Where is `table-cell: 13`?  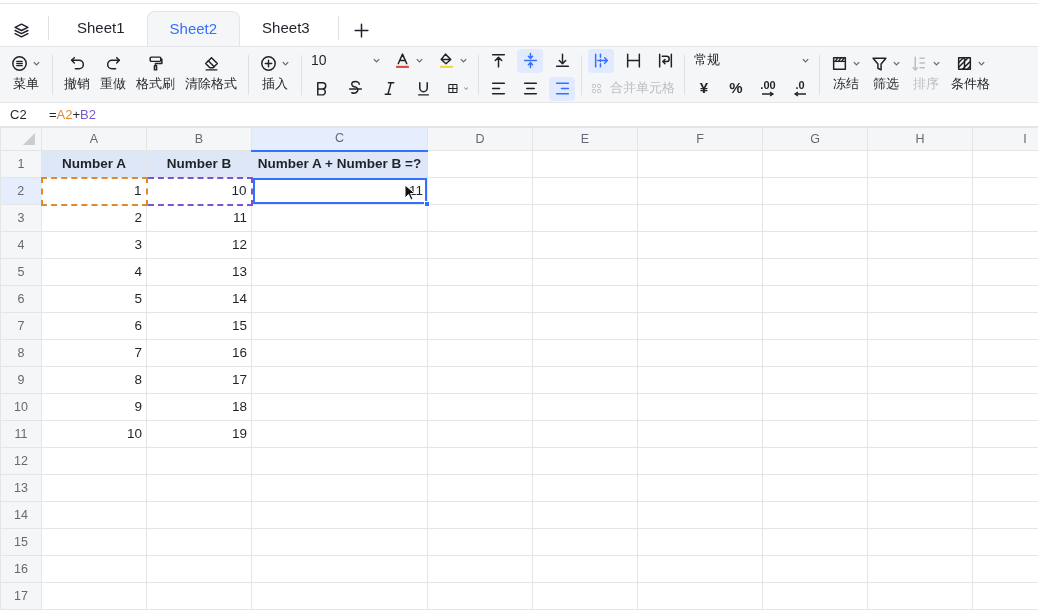
table-cell: 13 is located at coordinates (199, 272).